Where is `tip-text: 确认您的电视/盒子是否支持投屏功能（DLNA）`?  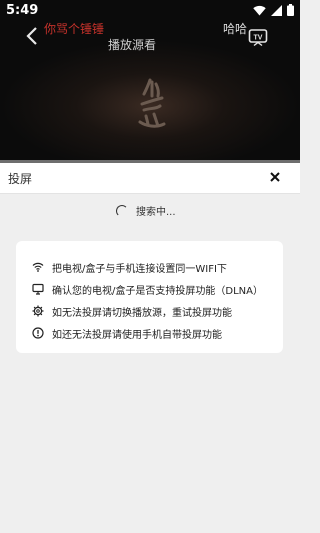 tip-text: 确认您的电视/盒子是否支持投屏功能（DLNA） is located at coordinates (157, 291).